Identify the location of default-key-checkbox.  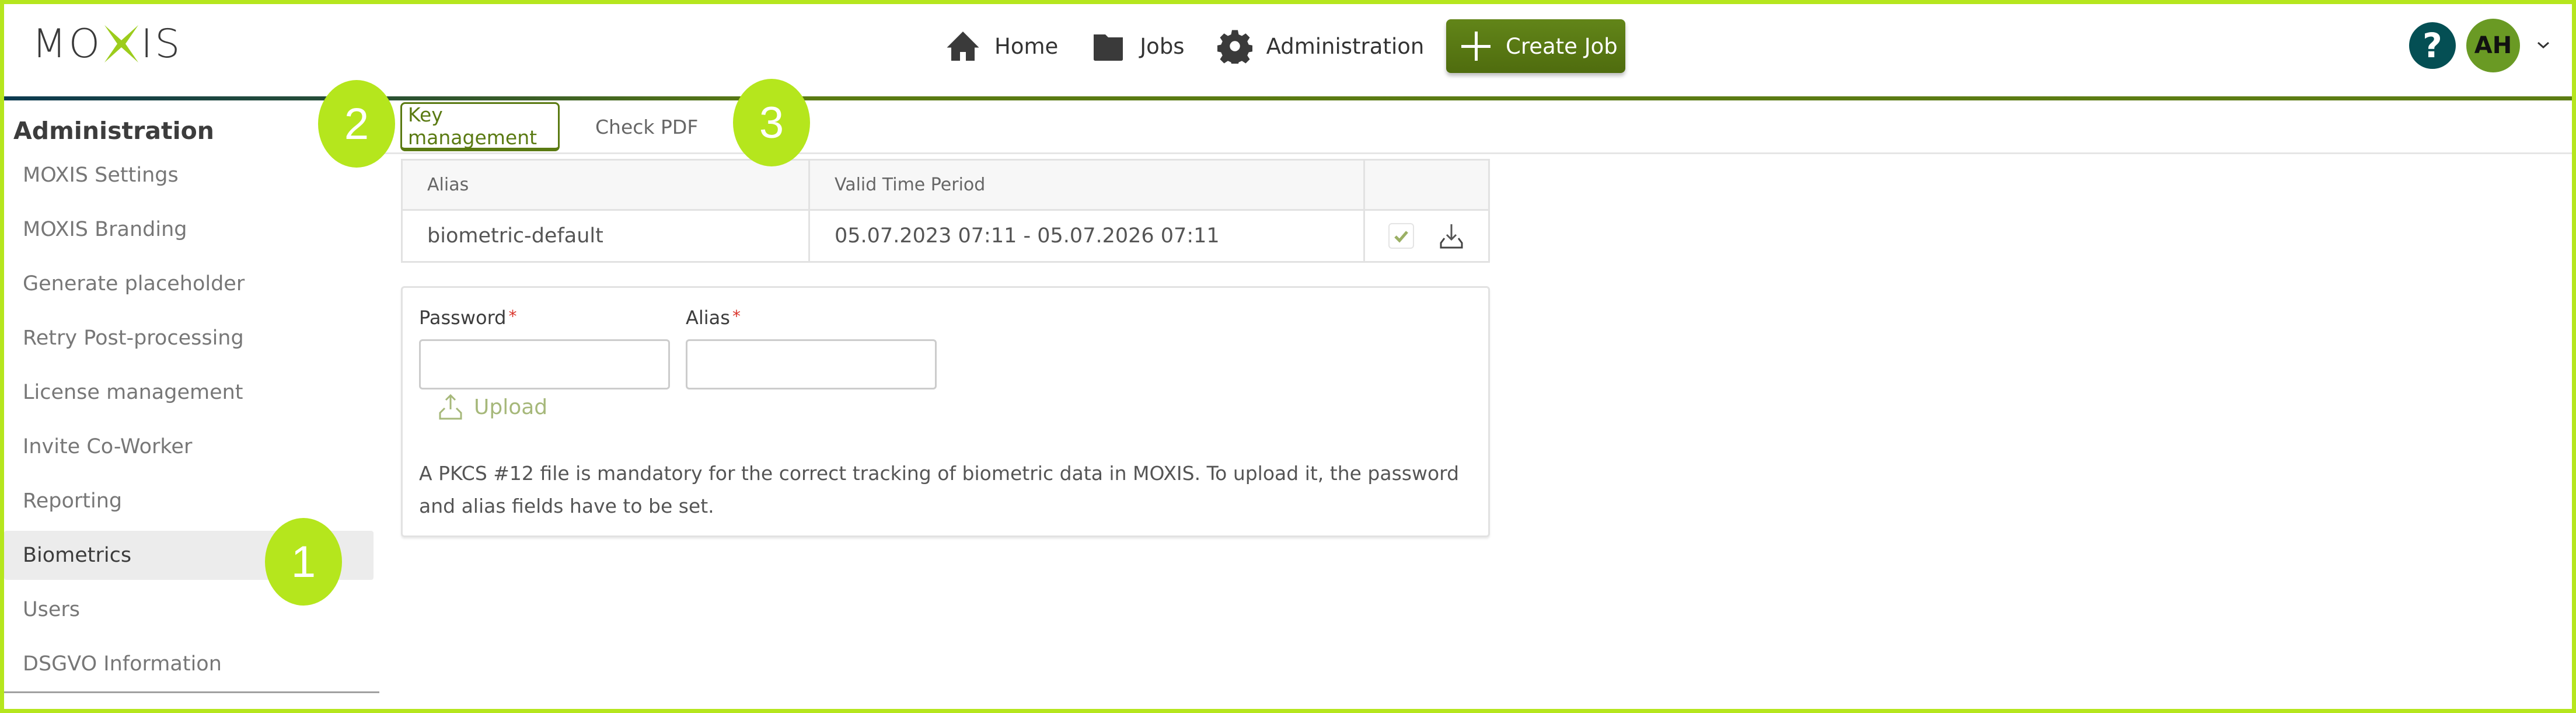
(1401, 236).